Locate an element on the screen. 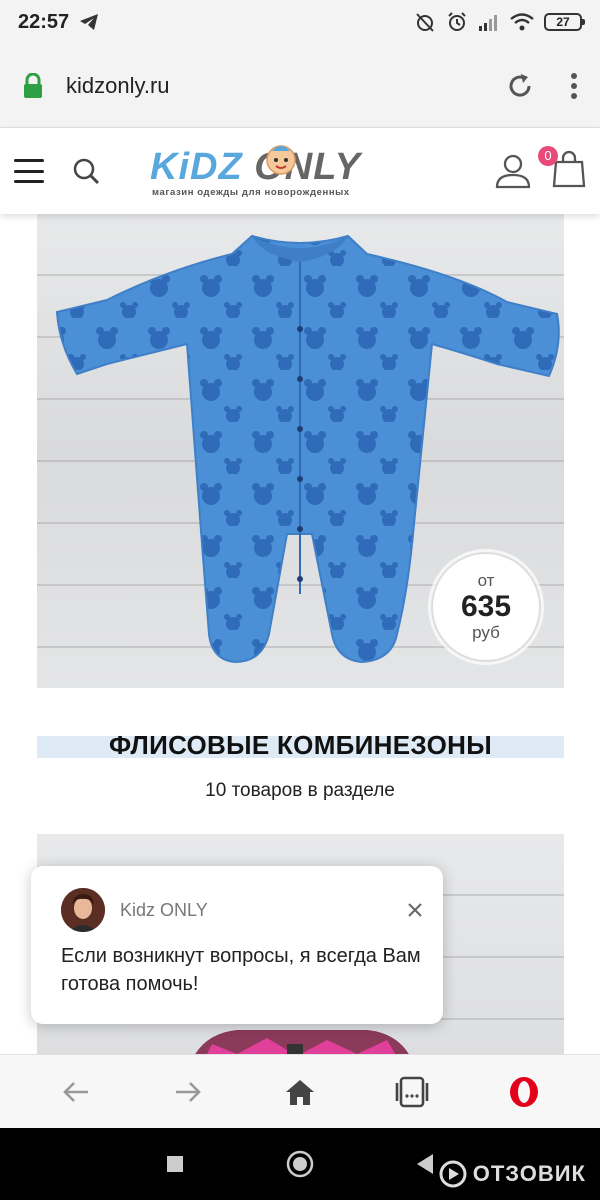  watermark-logo-icon is located at coordinates (453, 1174).